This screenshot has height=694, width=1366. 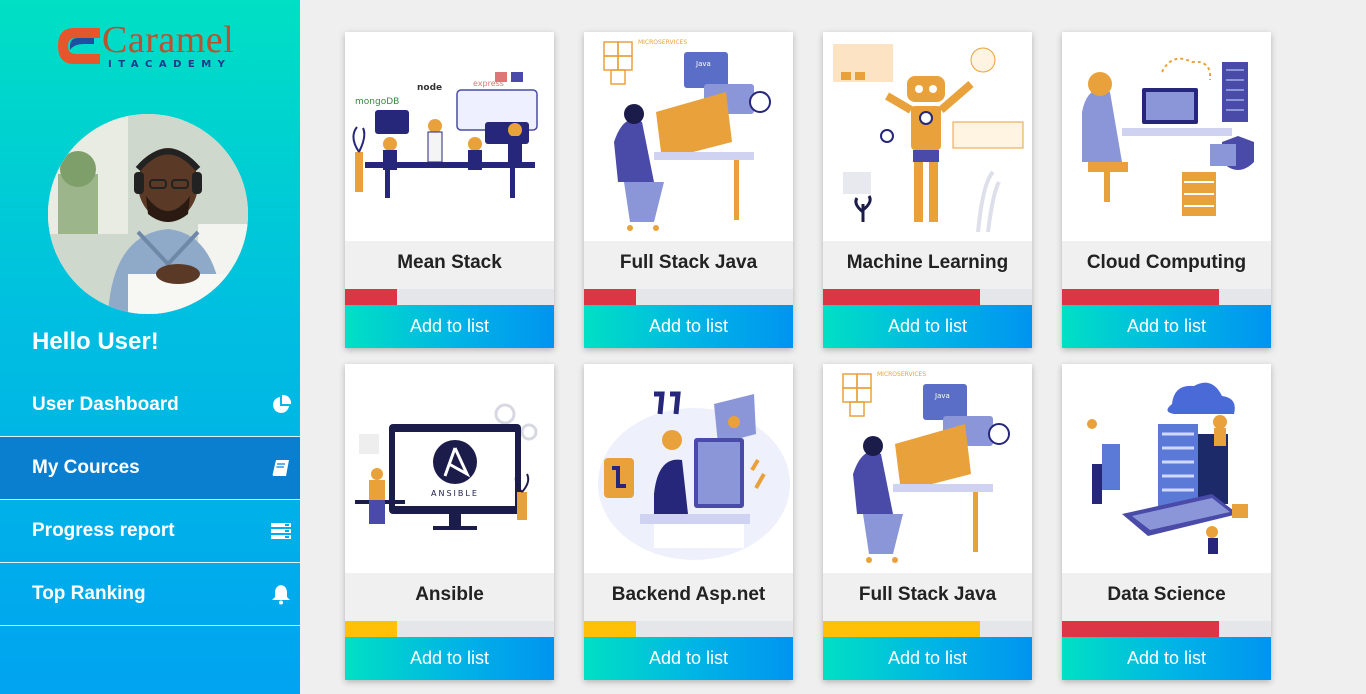 I want to click on course-card: Backend Asp.net Add to list, so click(x=688, y=522).